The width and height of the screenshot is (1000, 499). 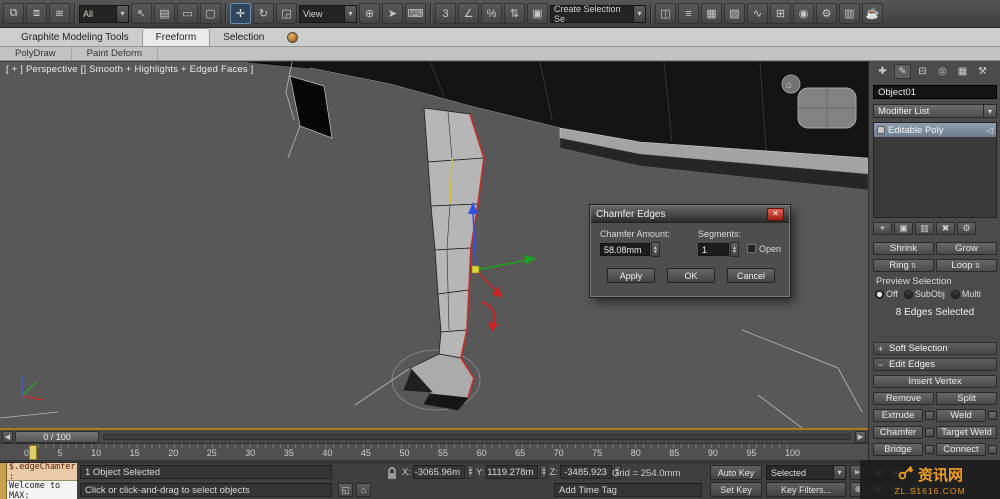 What do you see at coordinates (164, 13) in the screenshot?
I see `select-by-name-icon: ▤` at bounding box center [164, 13].